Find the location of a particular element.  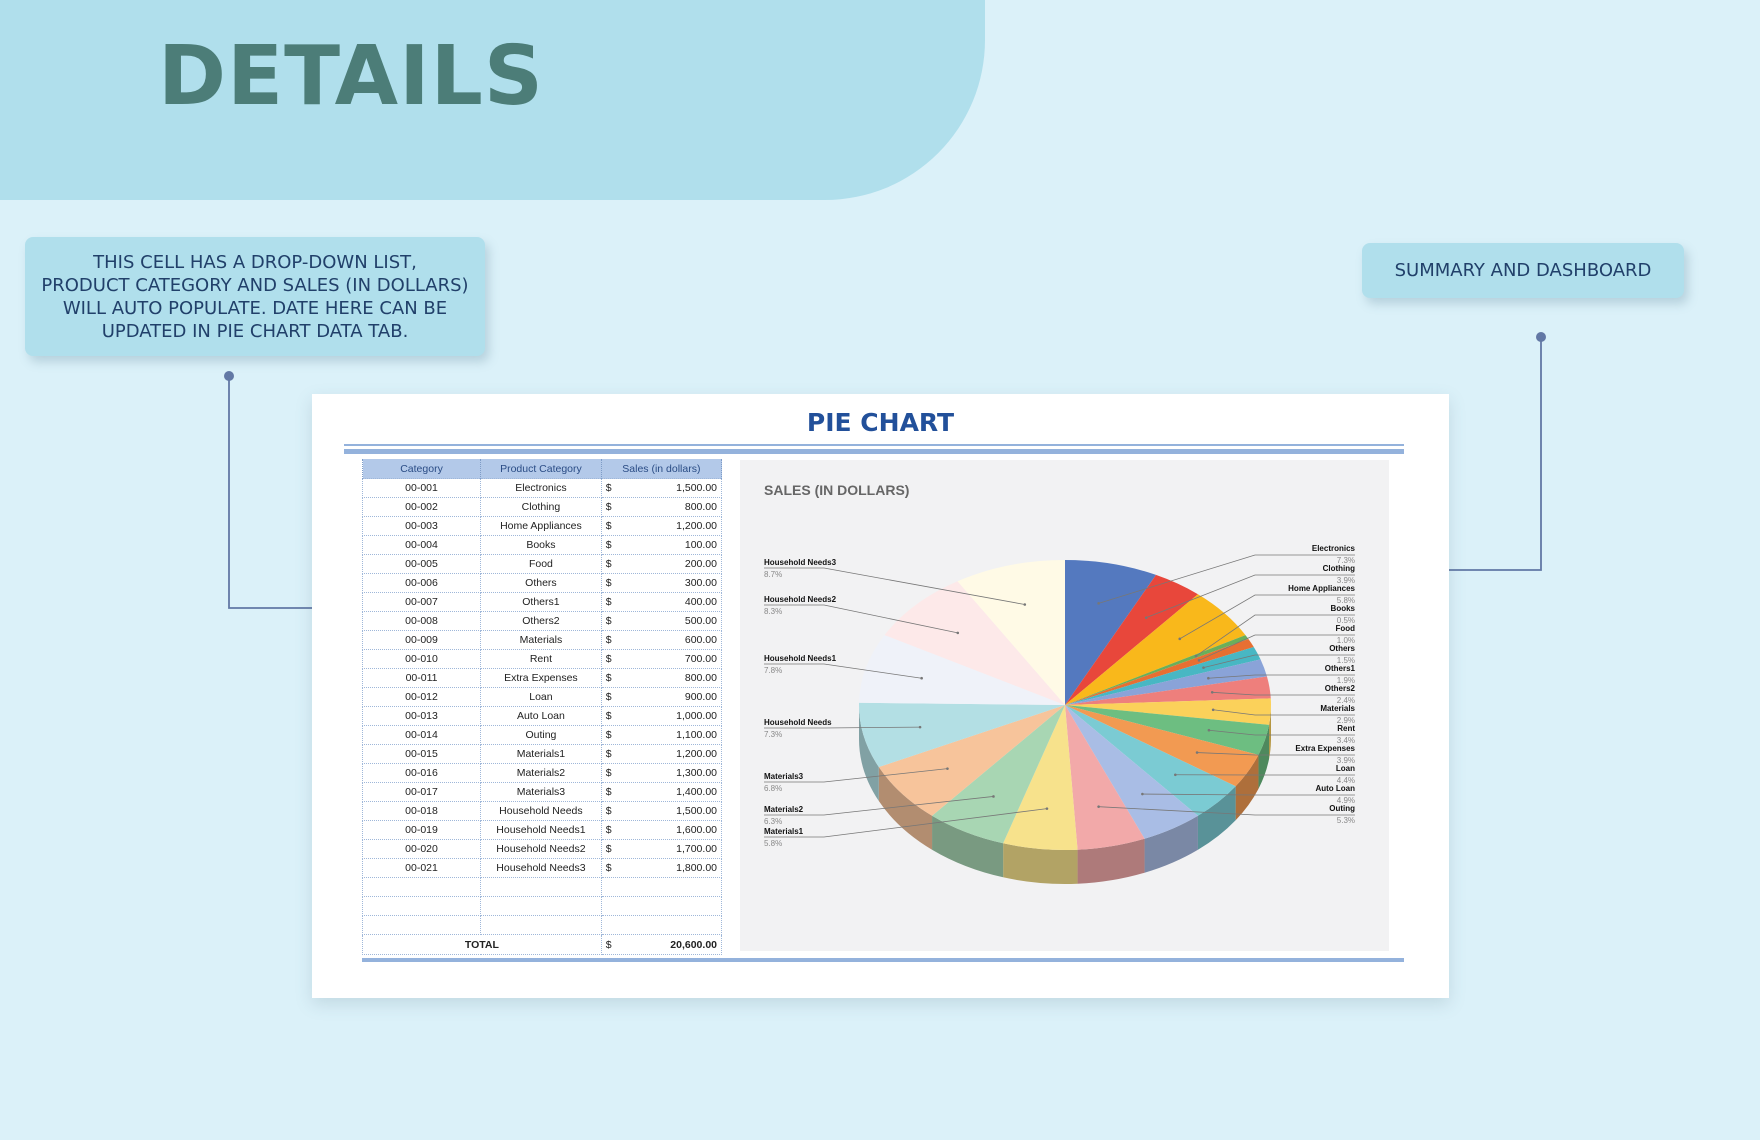

sales-value: 1,600.00 is located at coordinates (696, 830).